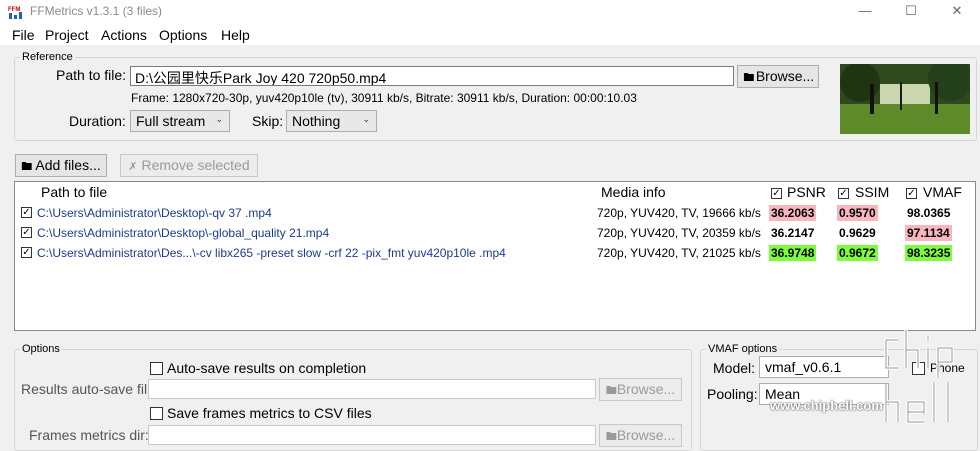 The height and width of the screenshot is (451, 980). What do you see at coordinates (947, 368) in the screenshot?
I see `phone-label: Phone` at bounding box center [947, 368].